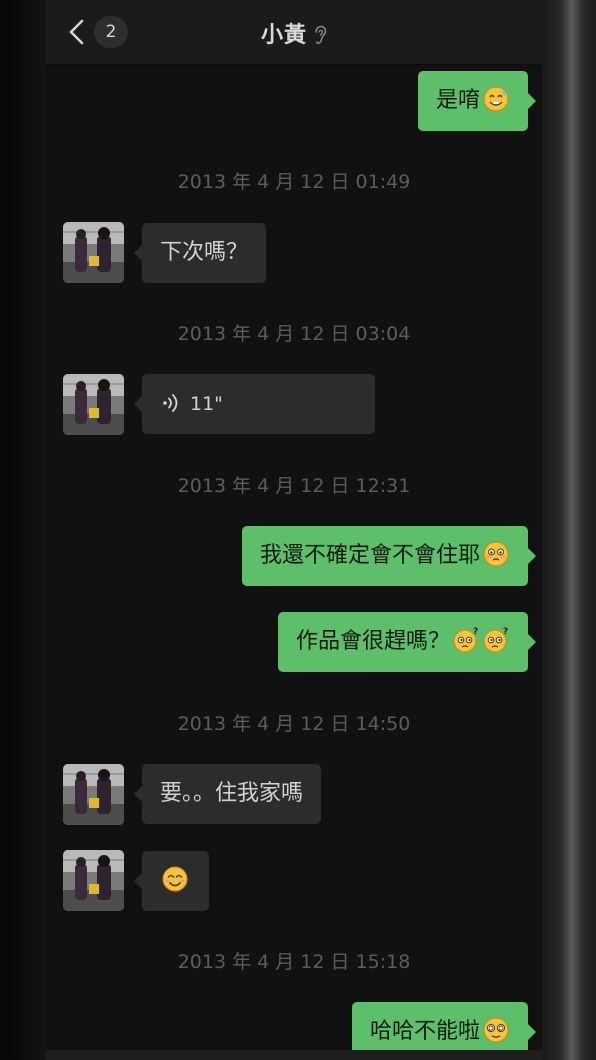 Image resolution: width=596 pixels, height=1060 pixels. Describe the element at coordinates (294, 334) in the screenshot. I see `timestamp: 2013 年 4 月 12 日 03:04` at that location.